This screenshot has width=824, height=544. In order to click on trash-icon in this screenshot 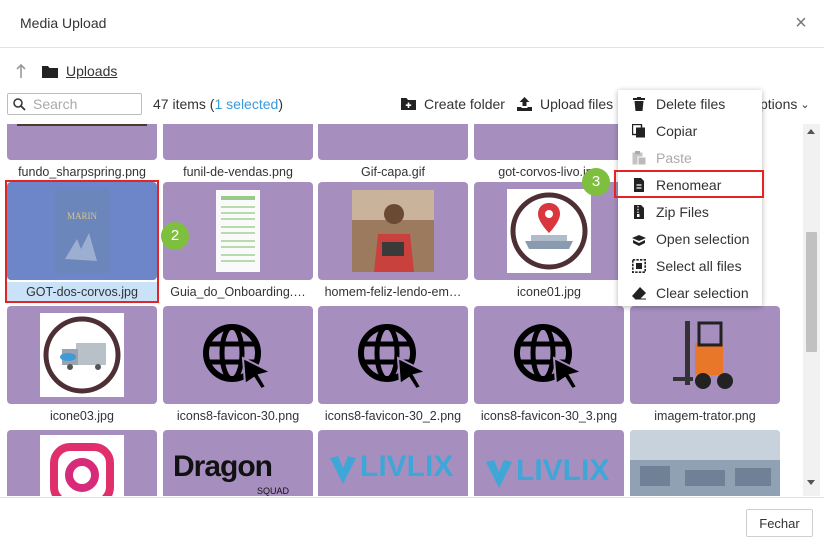, I will do `click(639, 103)`.